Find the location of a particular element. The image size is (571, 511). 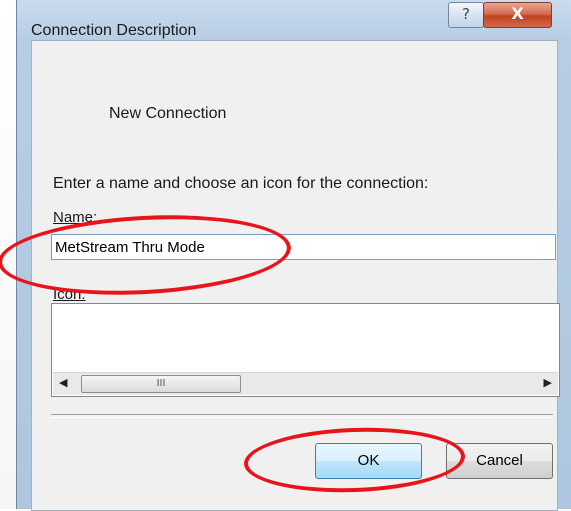

window-title: Connection Description is located at coordinates (114, 30).